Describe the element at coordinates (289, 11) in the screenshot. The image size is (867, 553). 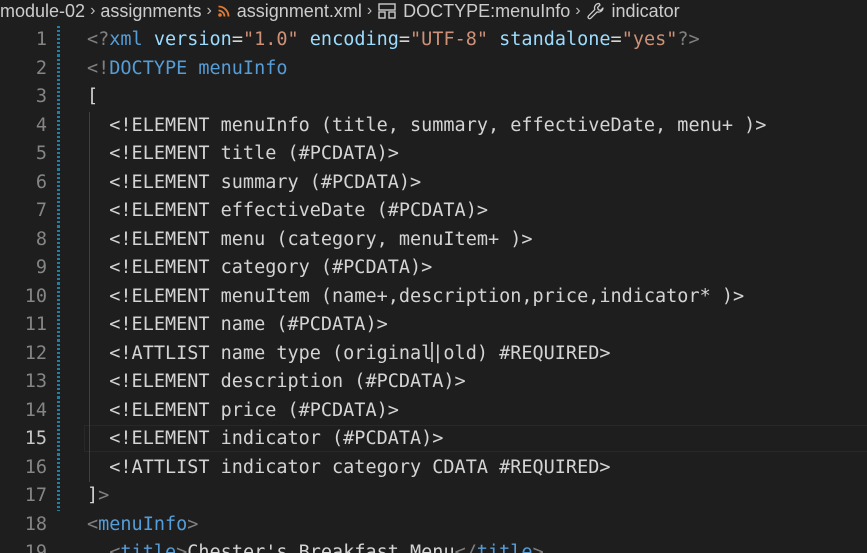
I see `breadcrumb-item: assignment.xml` at that location.